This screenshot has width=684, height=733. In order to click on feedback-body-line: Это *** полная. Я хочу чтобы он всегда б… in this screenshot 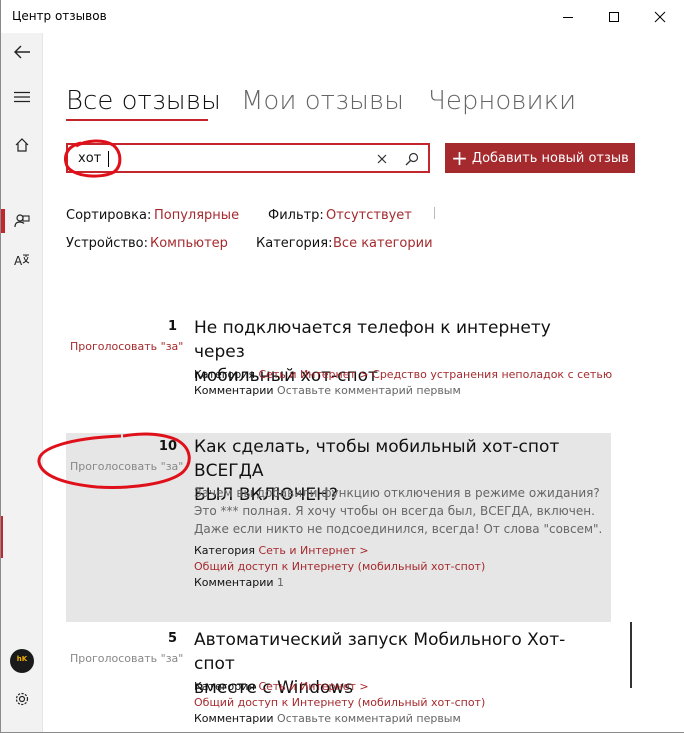, I will do `click(394, 511)`.